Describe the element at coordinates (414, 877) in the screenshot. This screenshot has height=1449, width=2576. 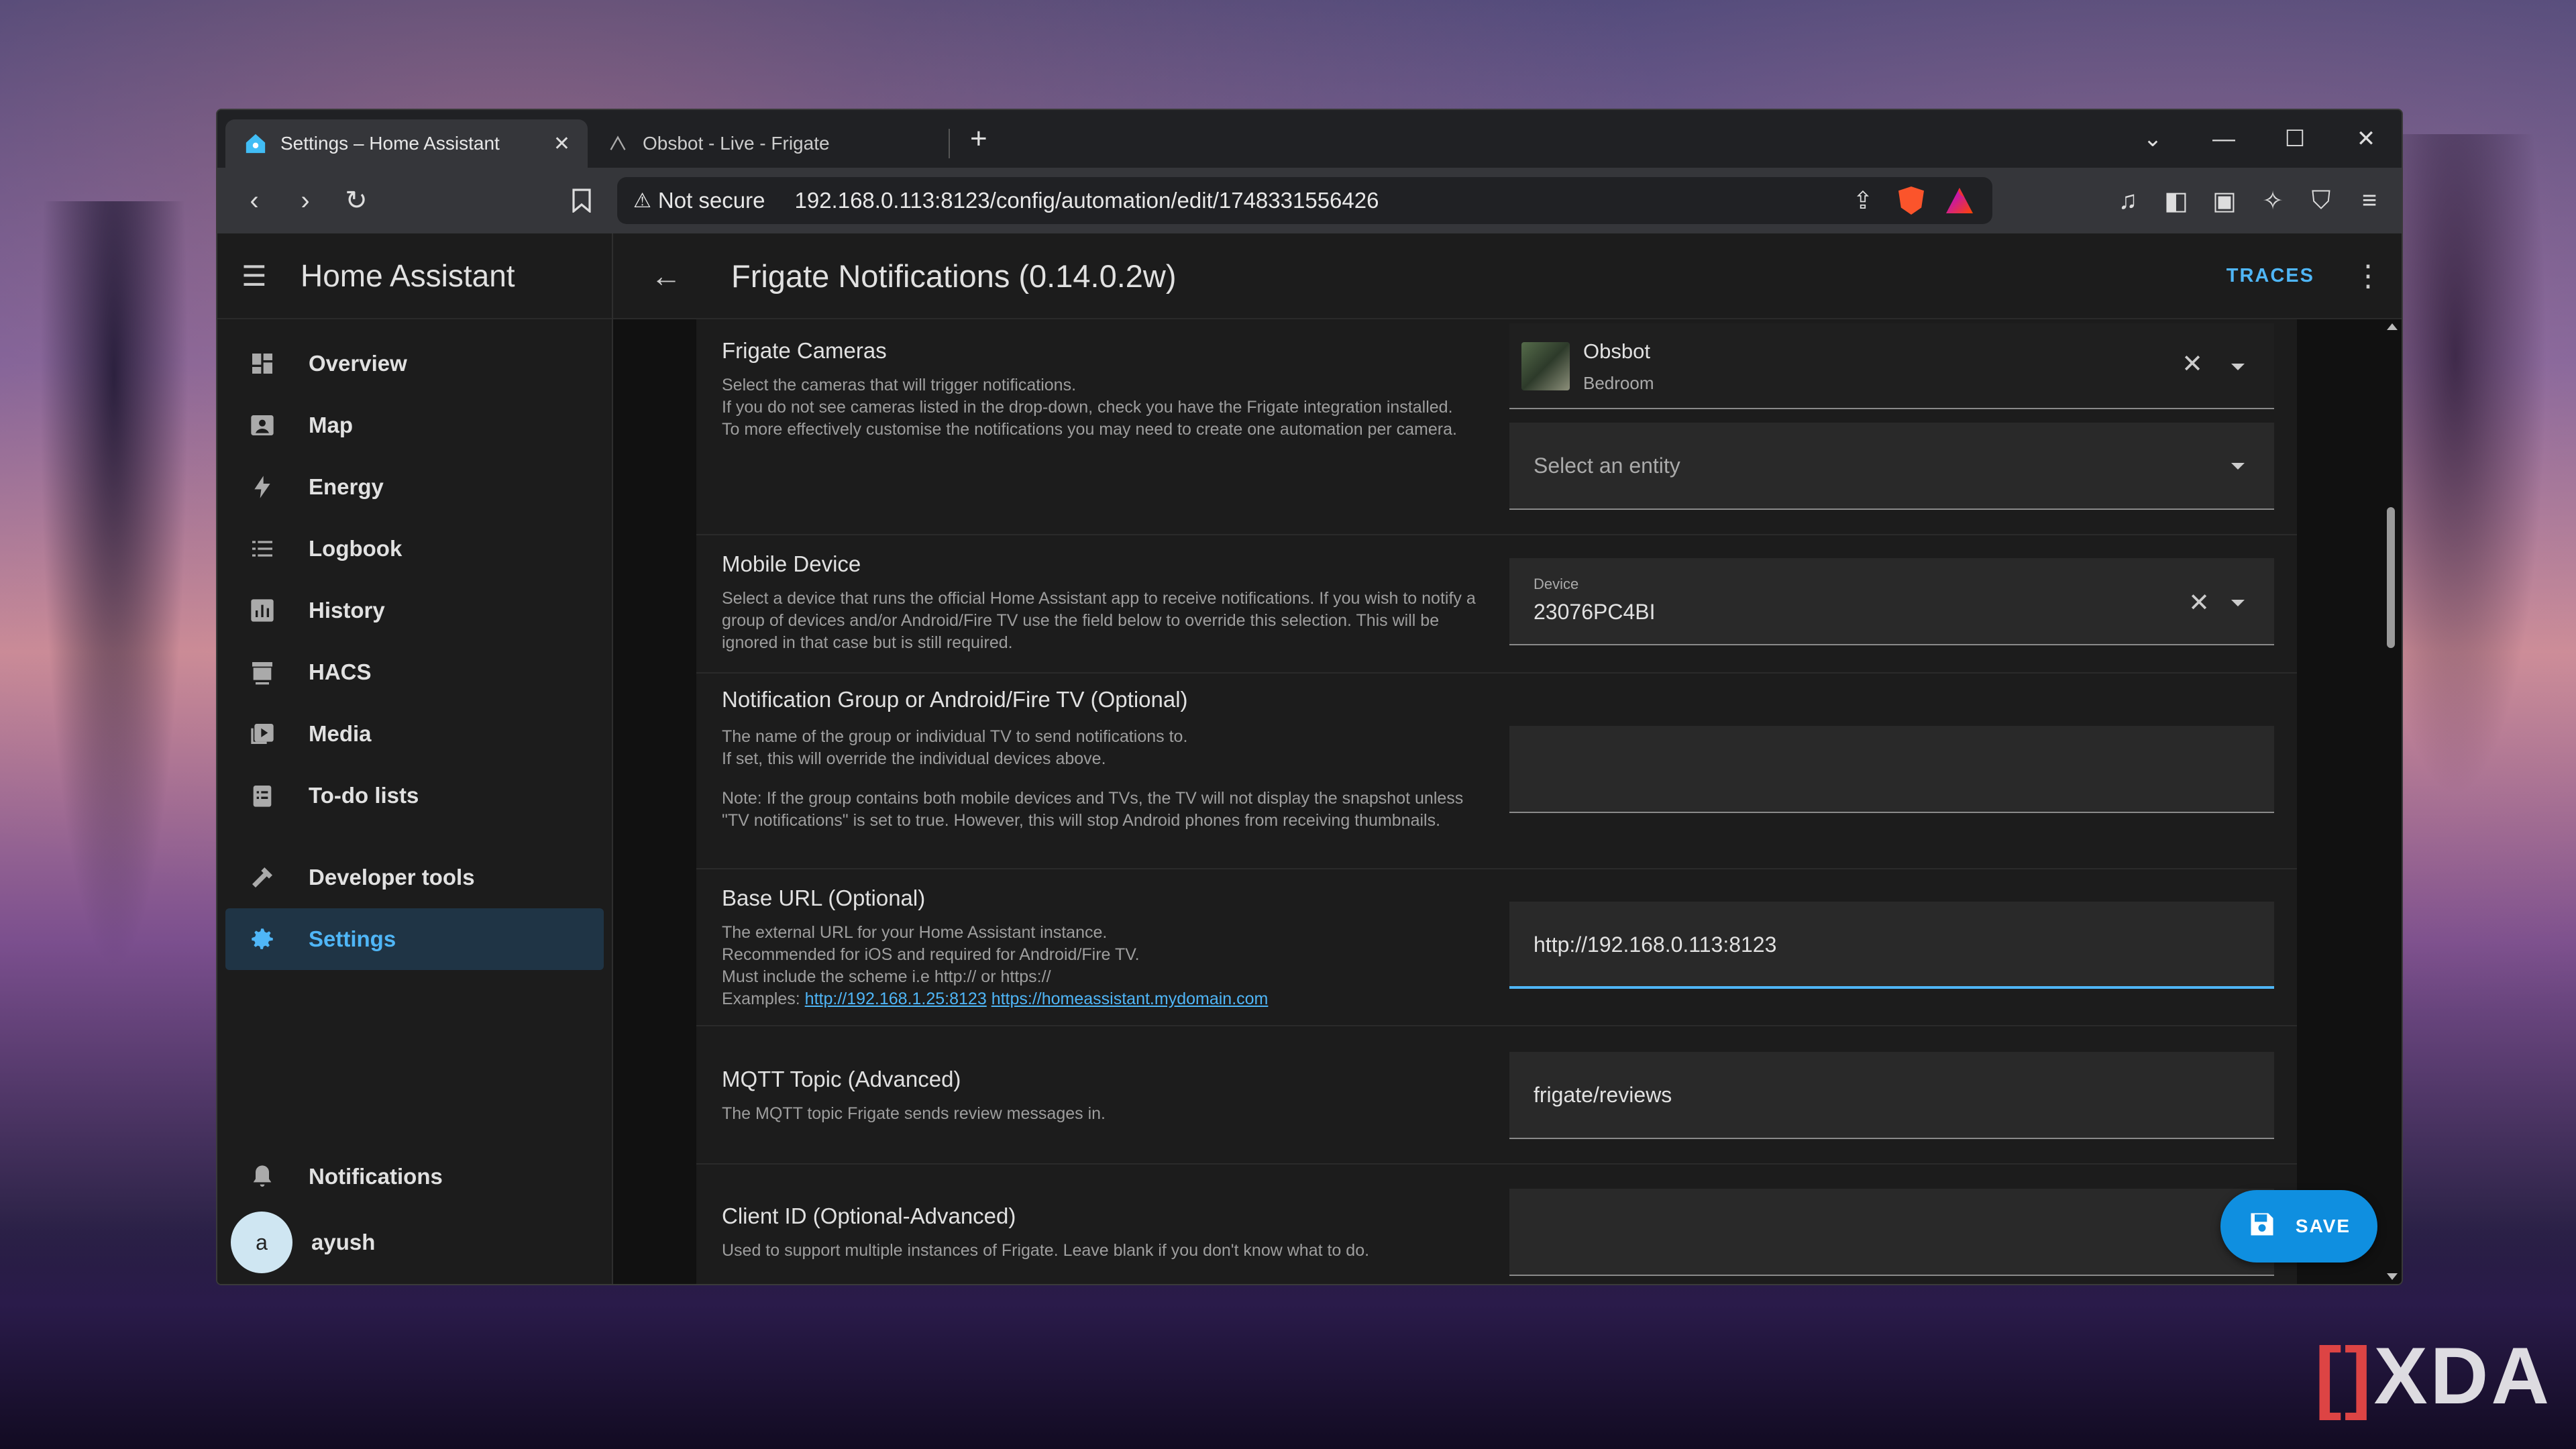
I see `sidebar-item-developer-tools: Developer tools` at that location.